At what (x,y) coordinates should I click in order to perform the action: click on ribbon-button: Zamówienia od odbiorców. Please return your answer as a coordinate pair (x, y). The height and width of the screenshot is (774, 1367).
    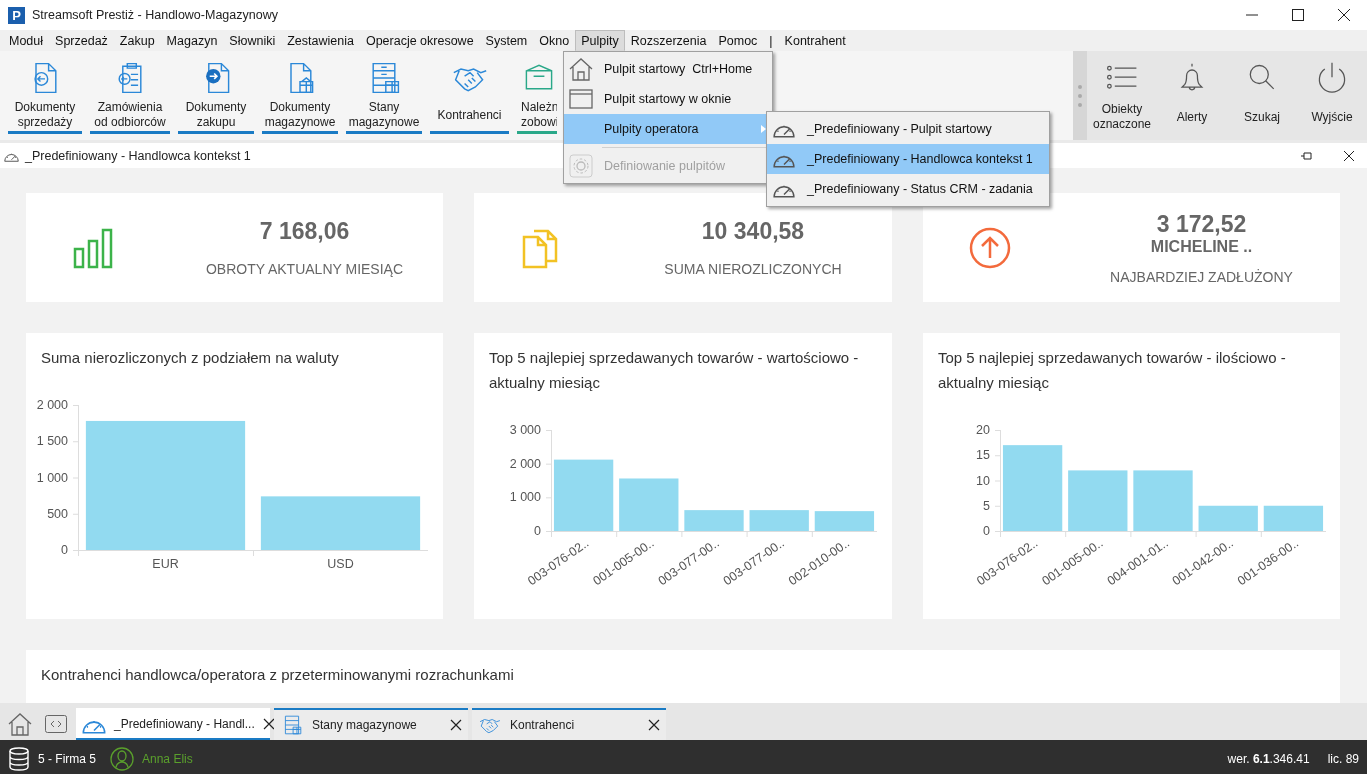
    Looking at the image, I should click on (130, 95).